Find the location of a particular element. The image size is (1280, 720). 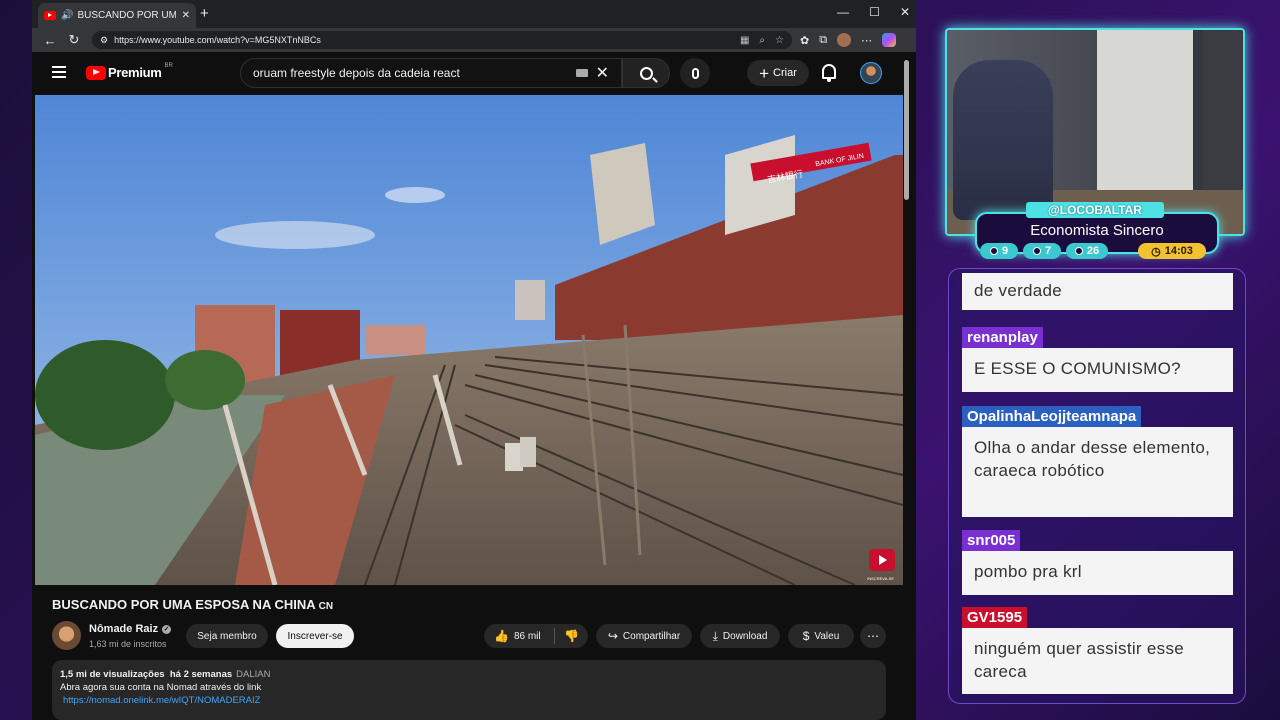

more-menu-icon: ⋯ is located at coordinates (866, 40).